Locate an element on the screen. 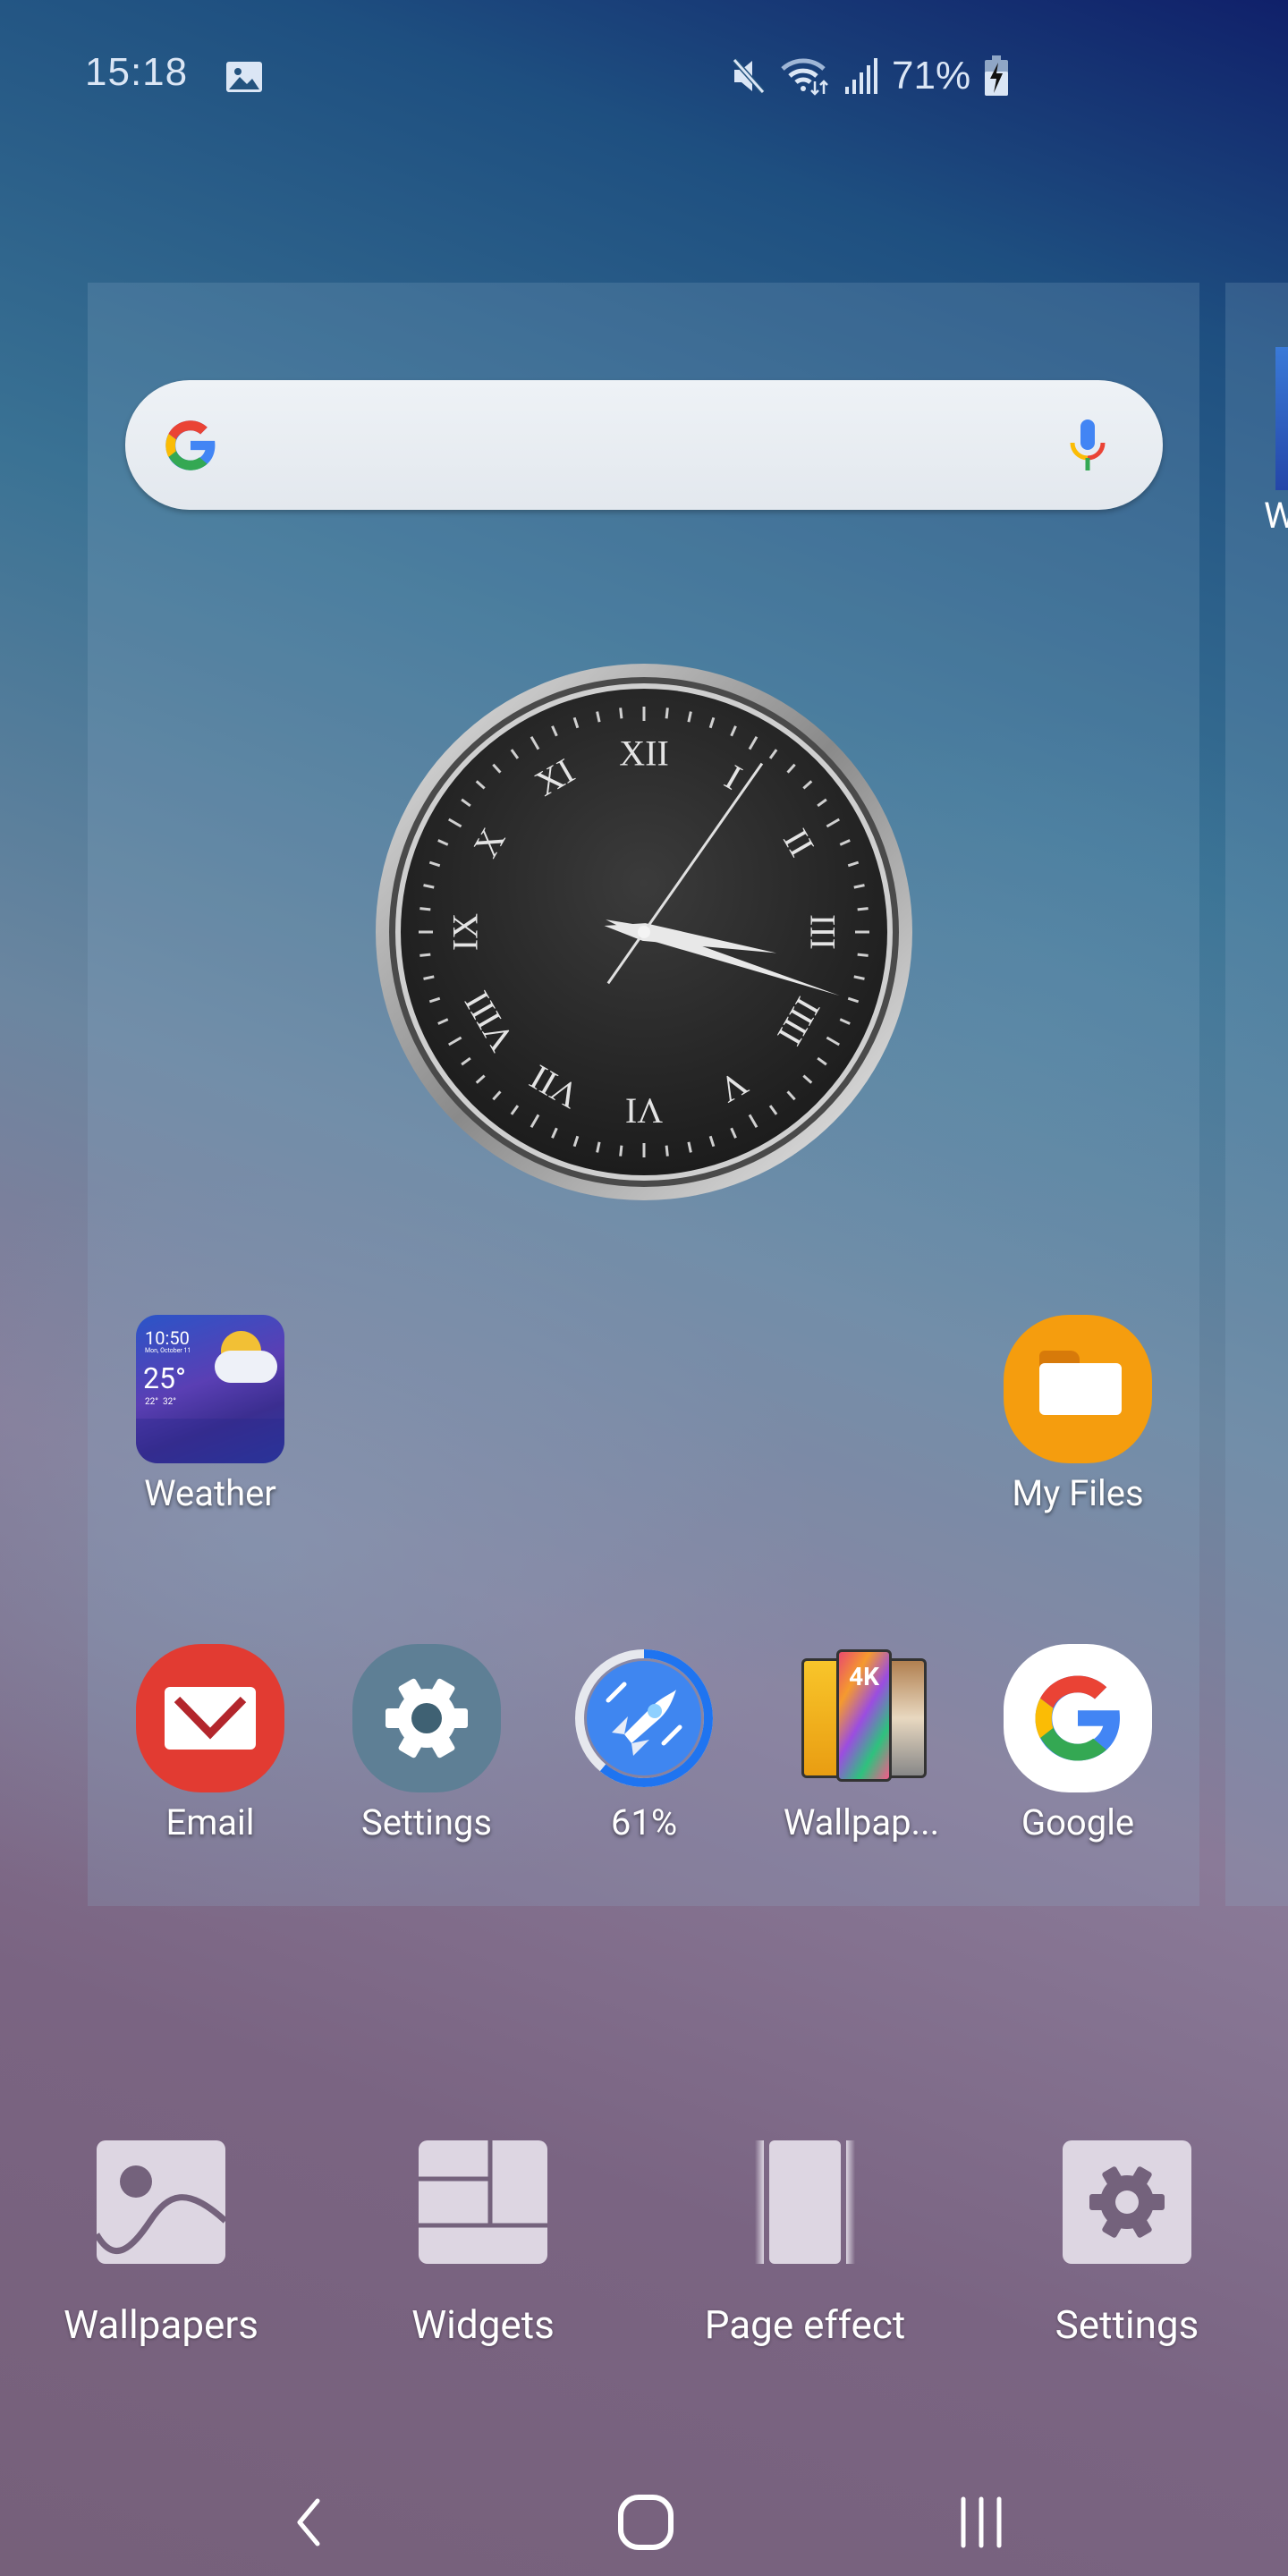 The width and height of the screenshot is (1288, 2576). app-google: Google is located at coordinates (1078, 1743).